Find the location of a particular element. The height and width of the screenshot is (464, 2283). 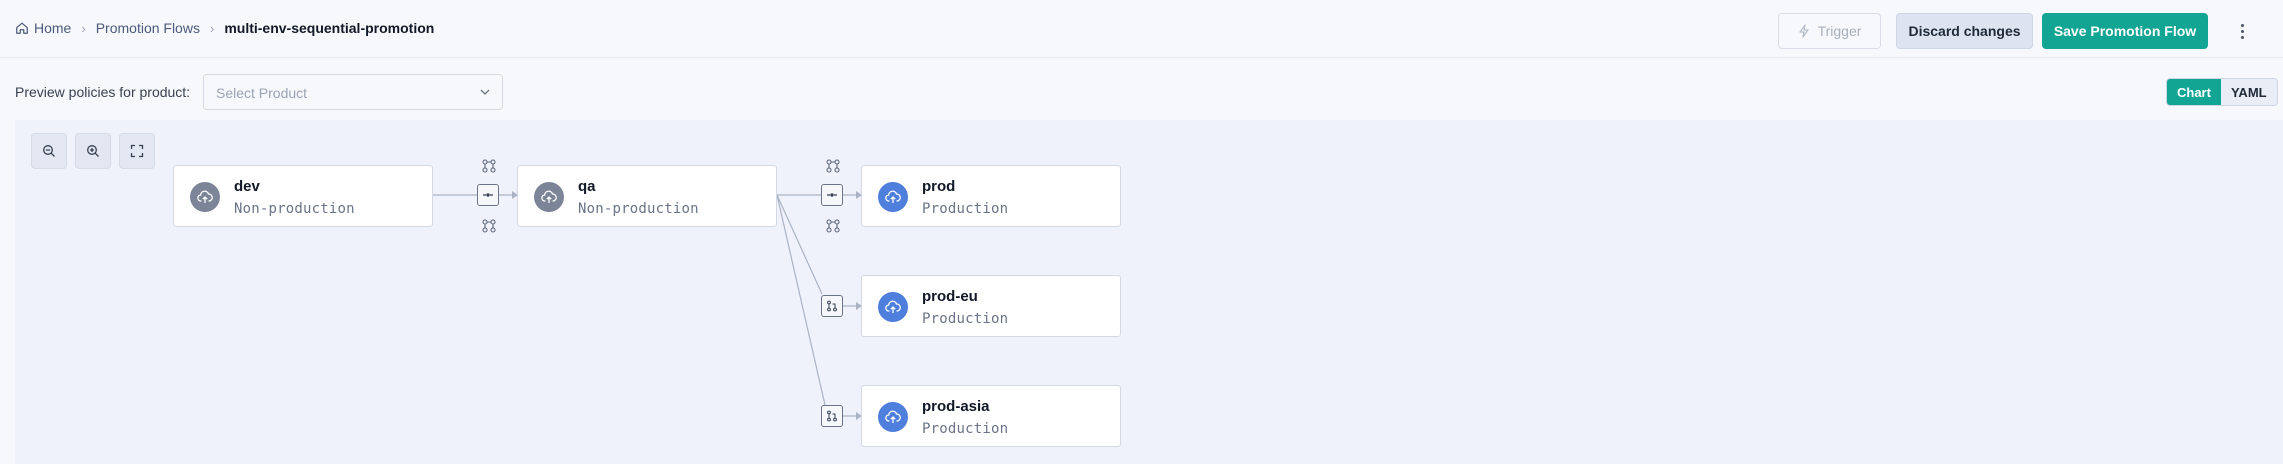

environment-node-dev: dev Non-production is located at coordinates (303, 196).